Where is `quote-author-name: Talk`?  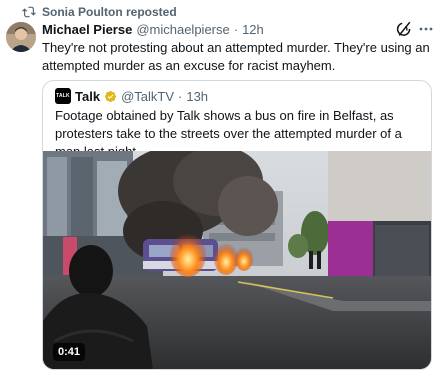 quote-author-name: Talk is located at coordinates (87, 96).